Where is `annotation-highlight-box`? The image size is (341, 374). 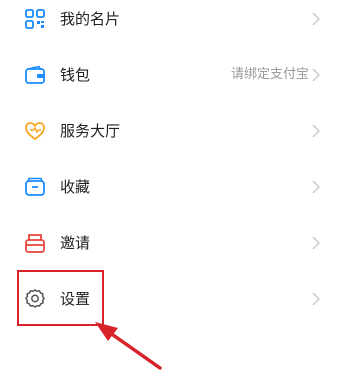
annotation-highlight-box is located at coordinates (60, 298).